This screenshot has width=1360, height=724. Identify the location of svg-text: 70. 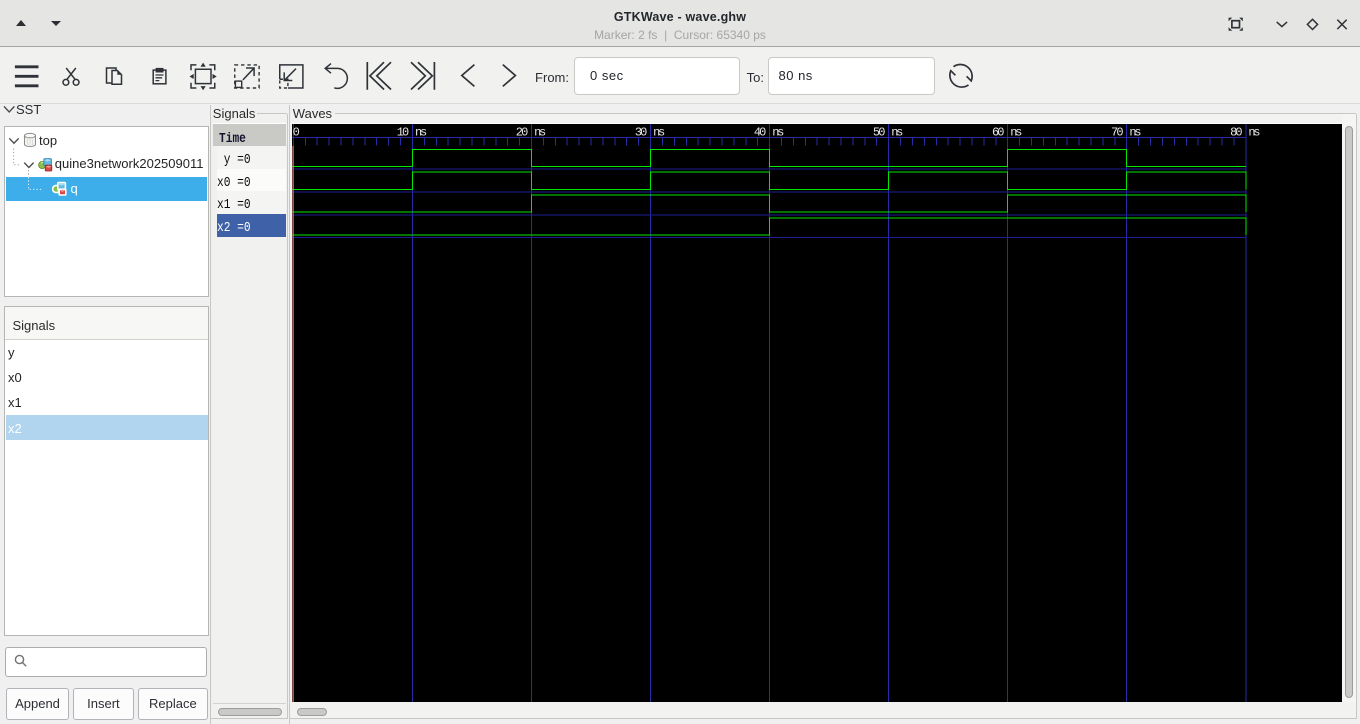
(1117, 132).